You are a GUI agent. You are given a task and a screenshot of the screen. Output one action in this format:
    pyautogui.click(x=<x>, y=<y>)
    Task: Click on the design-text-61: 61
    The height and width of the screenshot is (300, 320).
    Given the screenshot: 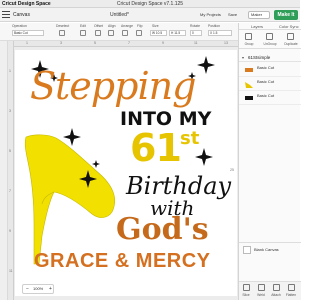 What is the action you would take?
    pyautogui.click(x=156, y=148)
    